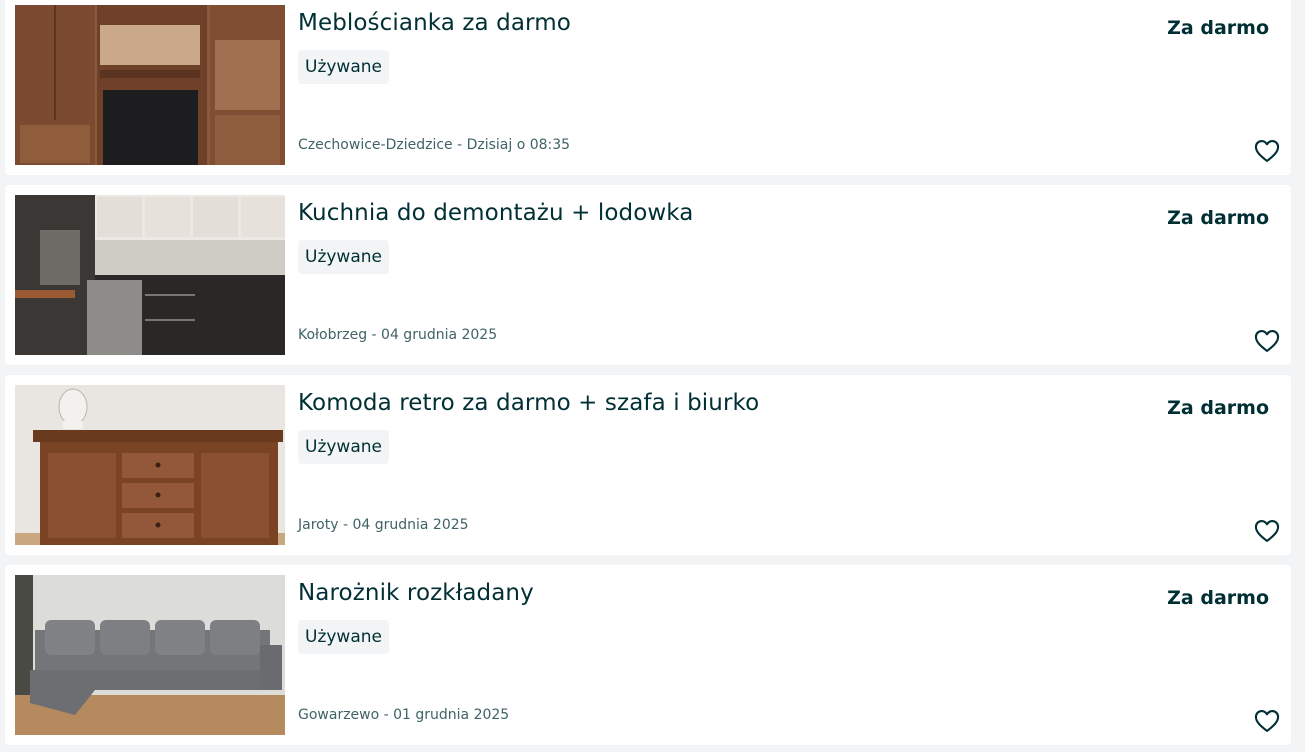 This screenshot has width=1305, height=752. I want to click on listing-title: Narożnik rozkładany, so click(416, 593).